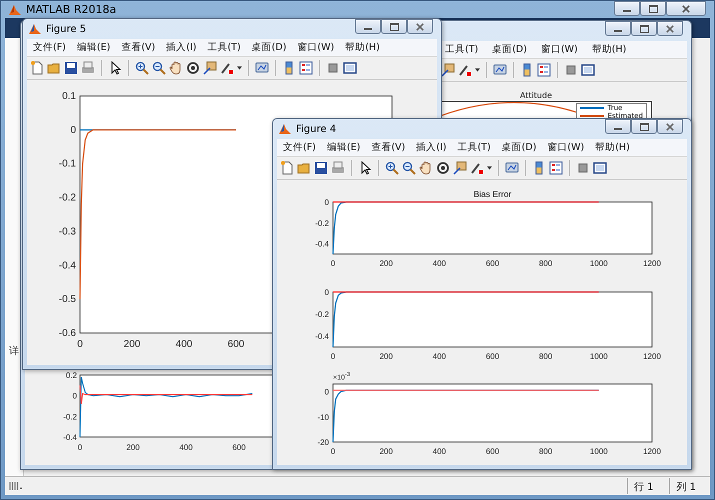  What do you see at coordinates (67, 232) in the screenshot?
I see `axis-tick-label: -0.3` at bounding box center [67, 232].